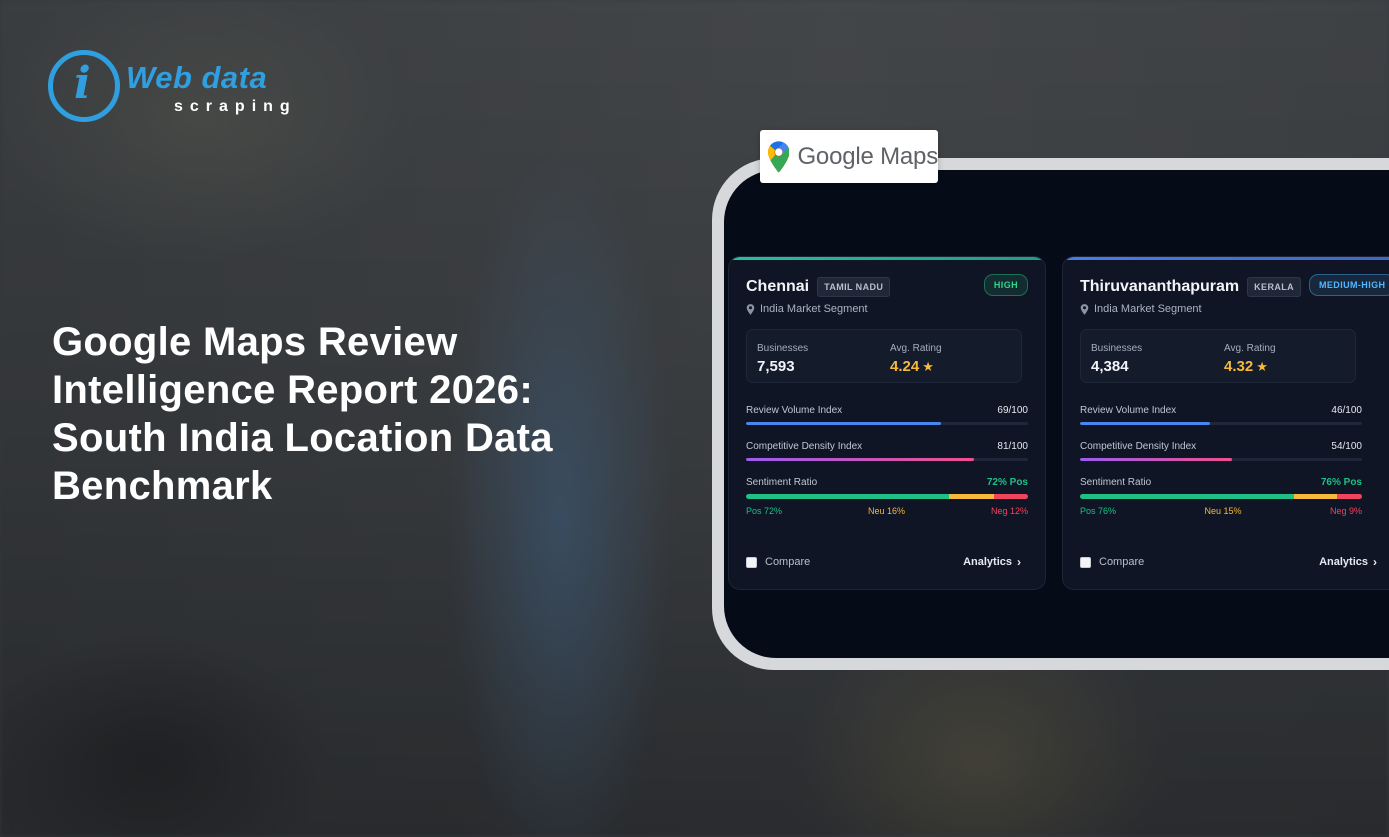 This screenshot has height=837, width=1389. Describe the element at coordinates (1218, 356) in the screenshot. I see `stats-box: Businesses 4,384 Avg. Rating 4.32 ★` at that location.